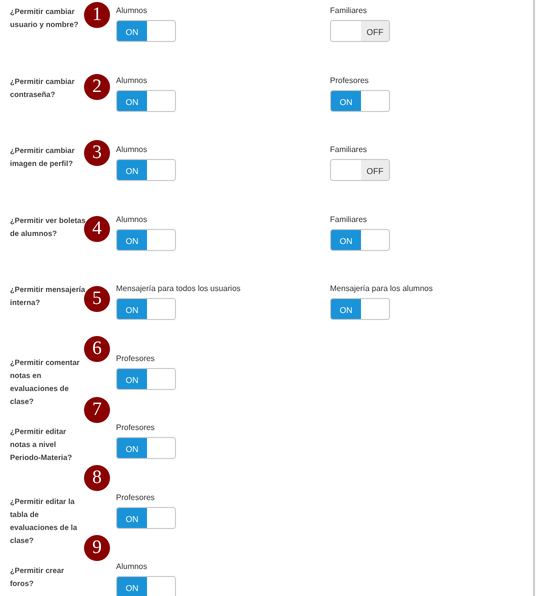 This screenshot has width=538, height=596. Describe the element at coordinates (382, 288) in the screenshot. I see `option-label: Mensajería para los alumnos` at that location.